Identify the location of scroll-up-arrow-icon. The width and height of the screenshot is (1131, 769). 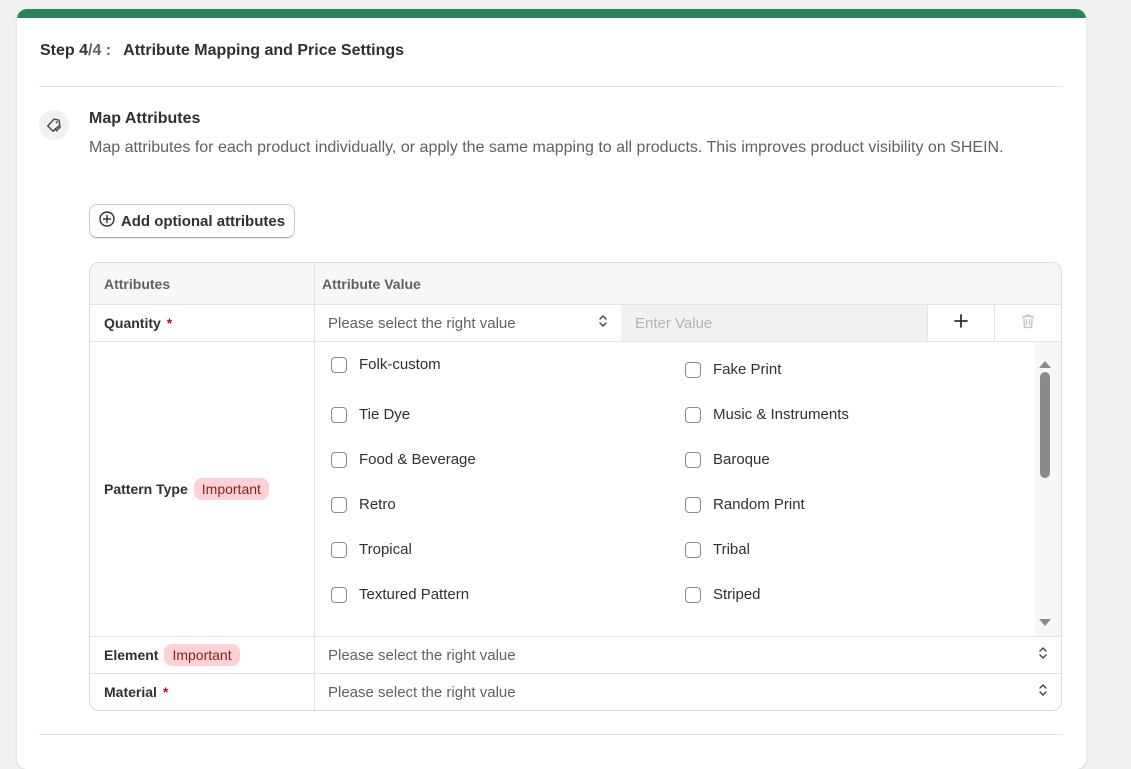
(1045, 364).